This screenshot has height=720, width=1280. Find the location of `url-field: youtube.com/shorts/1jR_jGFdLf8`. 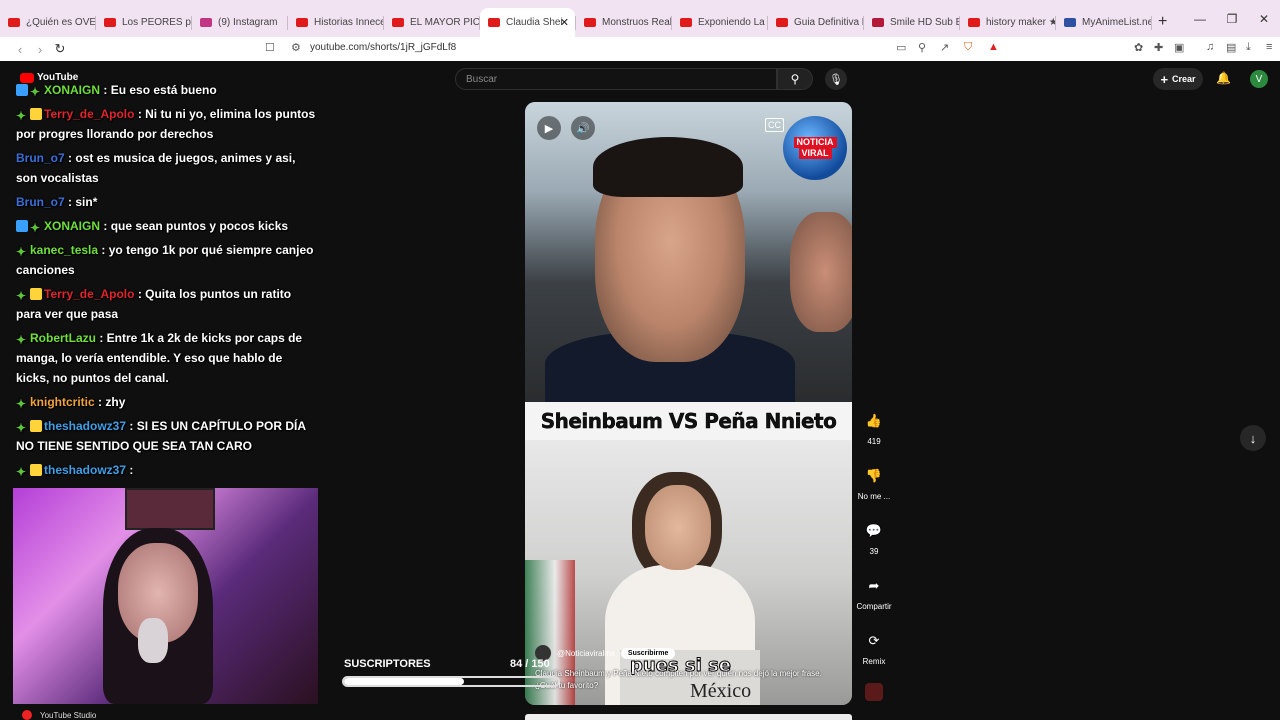

url-field: youtube.com/shorts/1jR_jGFdLf8 is located at coordinates (383, 47).